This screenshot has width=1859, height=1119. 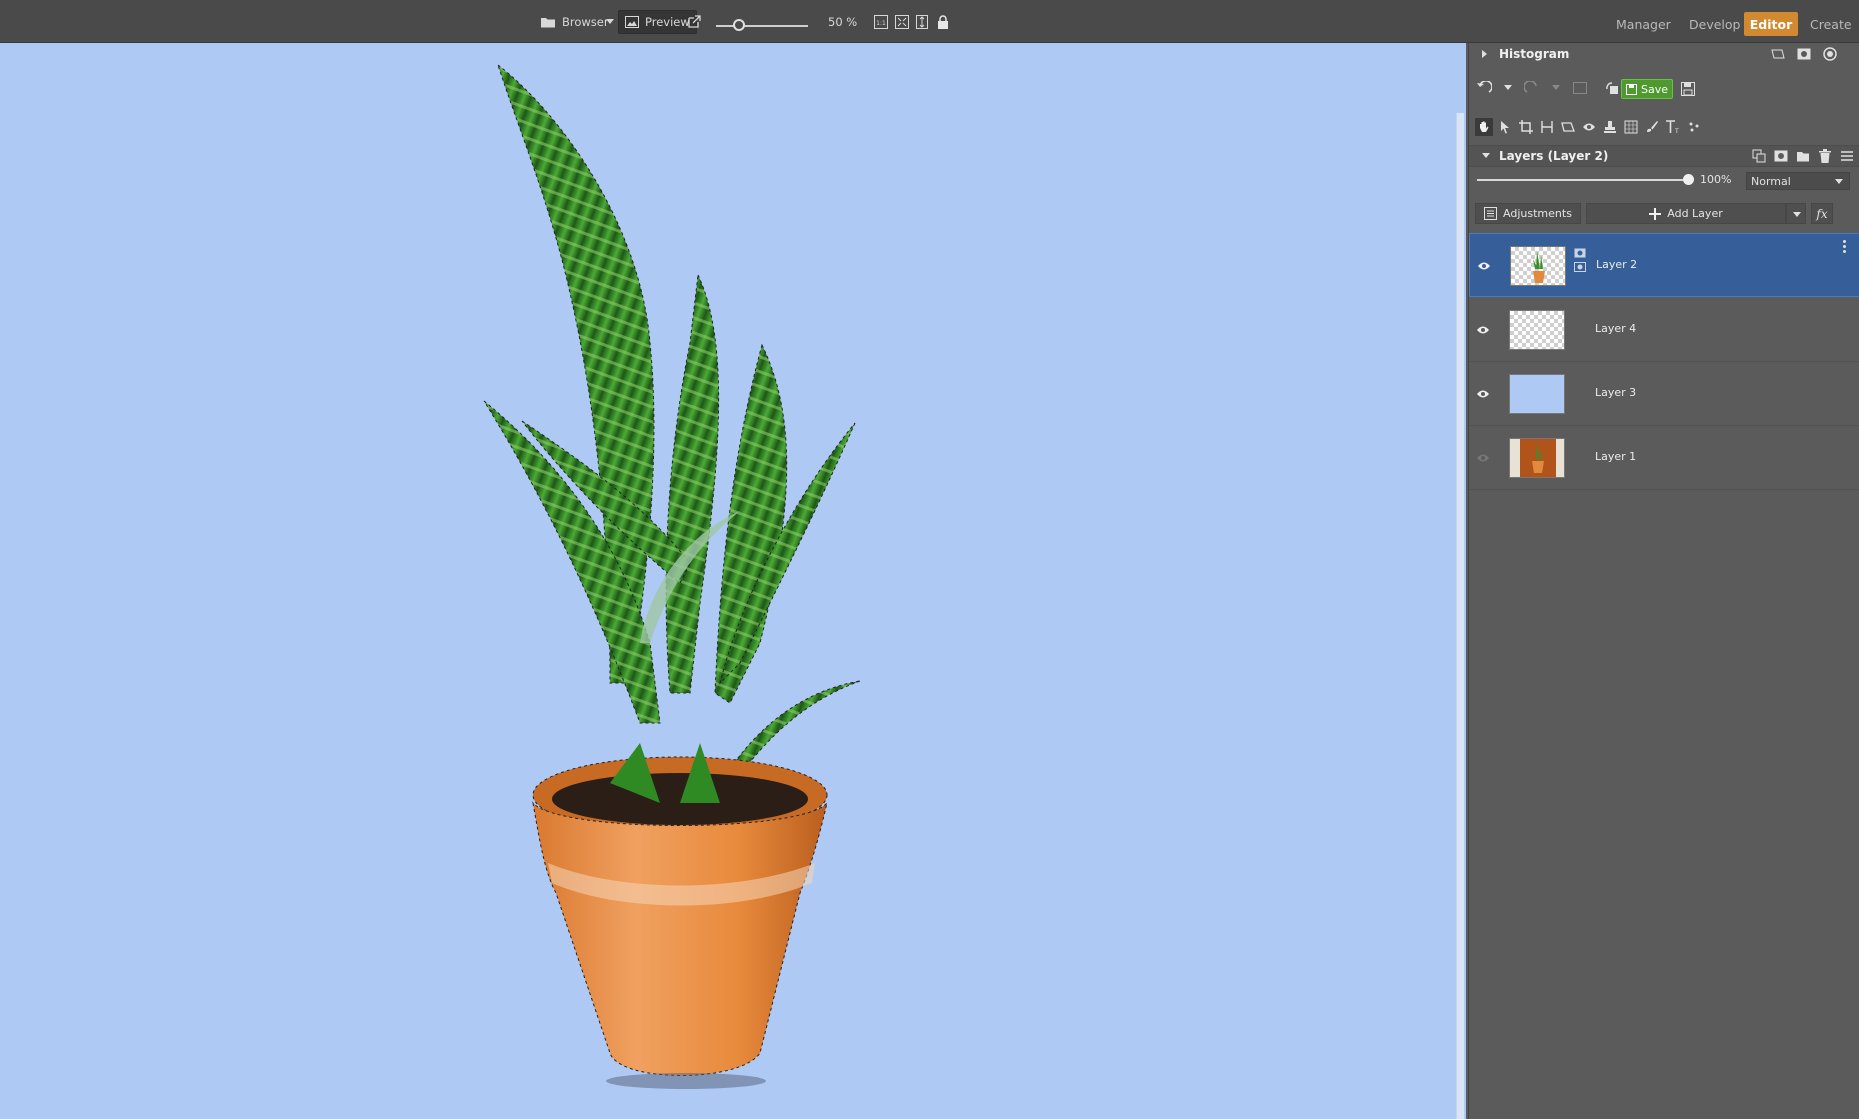 I want to click on clone-stamp-icon, so click(x=1610, y=127).